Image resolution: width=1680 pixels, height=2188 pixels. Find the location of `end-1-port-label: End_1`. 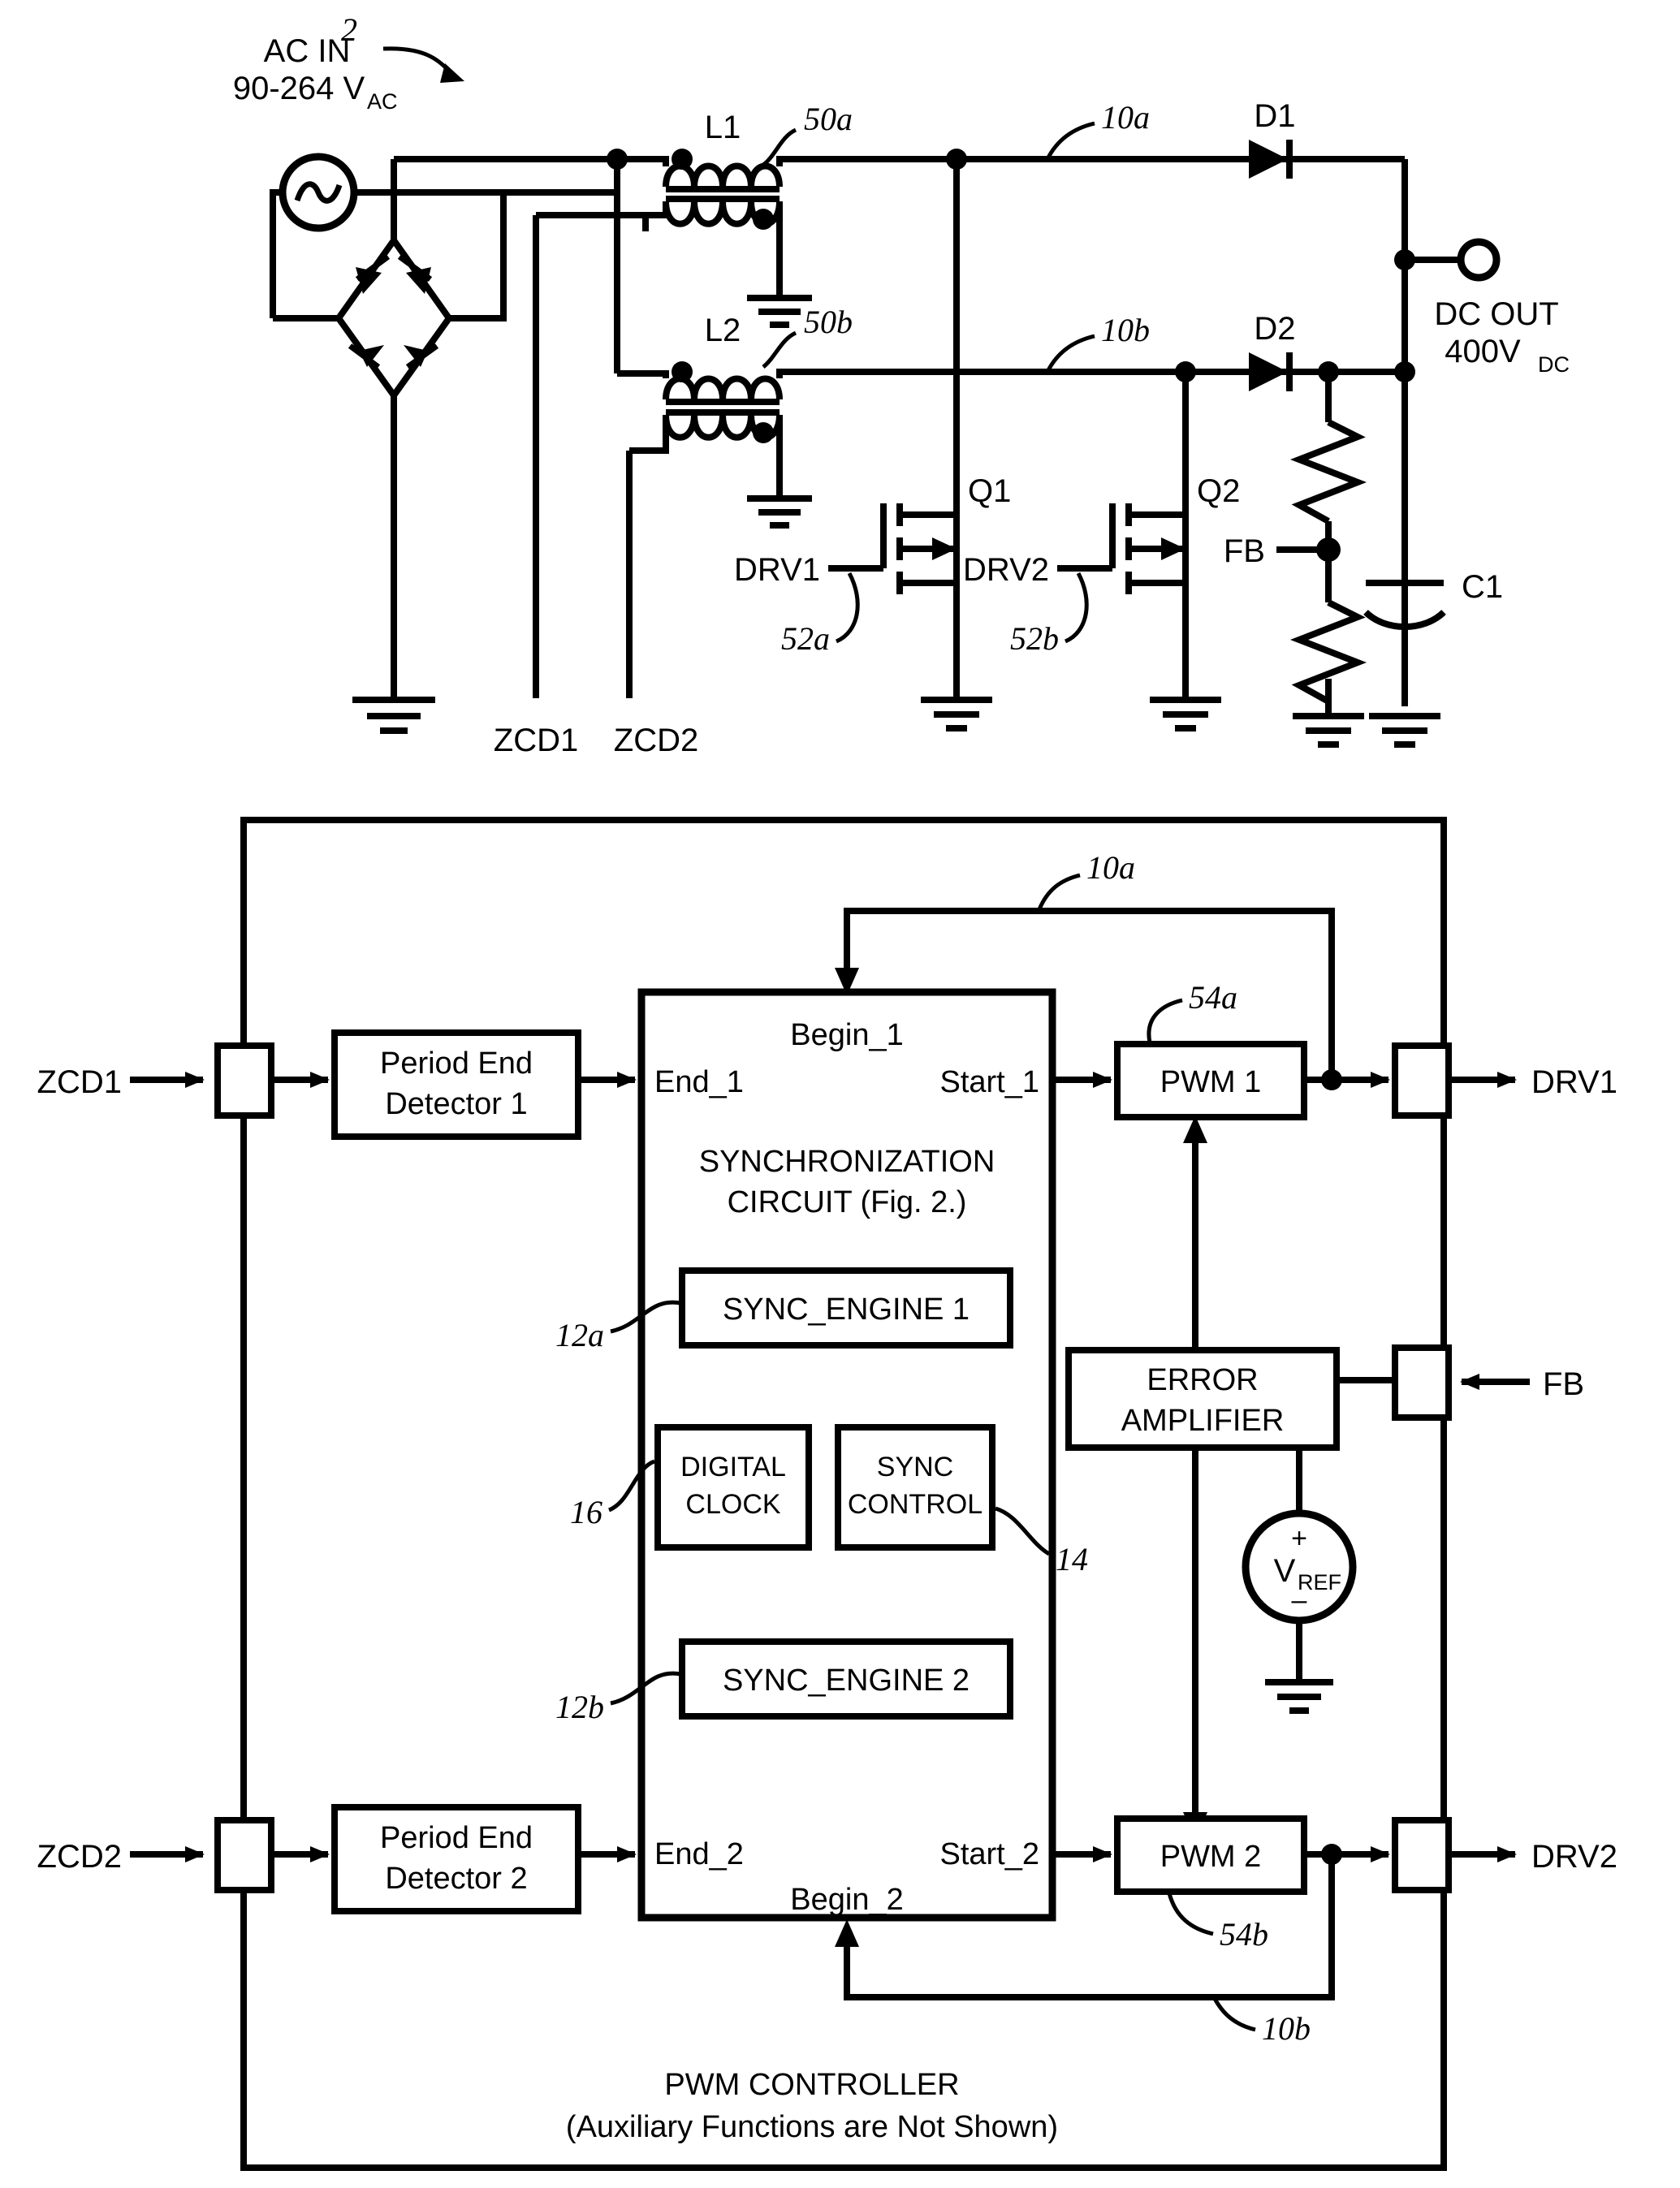

end-1-port-label: End_1 is located at coordinates (699, 1082).